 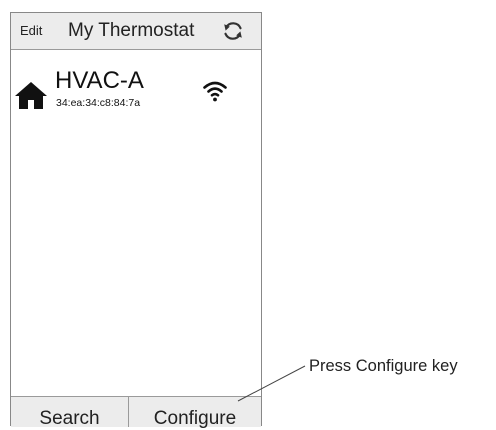 I want to click on edit-button: Edit, so click(x=31, y=31).